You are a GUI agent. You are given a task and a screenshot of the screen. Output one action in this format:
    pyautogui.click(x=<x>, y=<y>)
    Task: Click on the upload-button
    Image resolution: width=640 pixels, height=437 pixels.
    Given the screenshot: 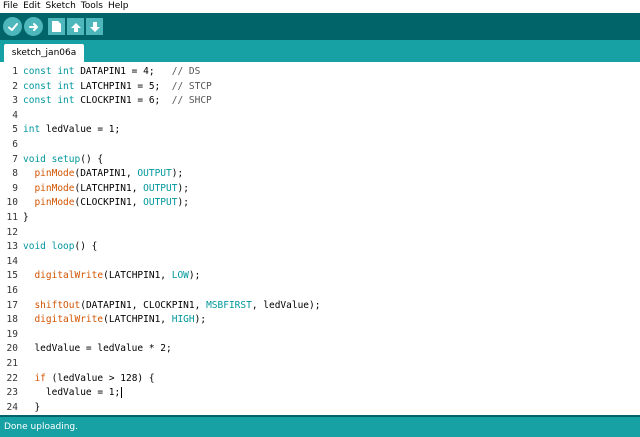 What is the action you would take?
    pyautogui.click(x=33, y=26)
    